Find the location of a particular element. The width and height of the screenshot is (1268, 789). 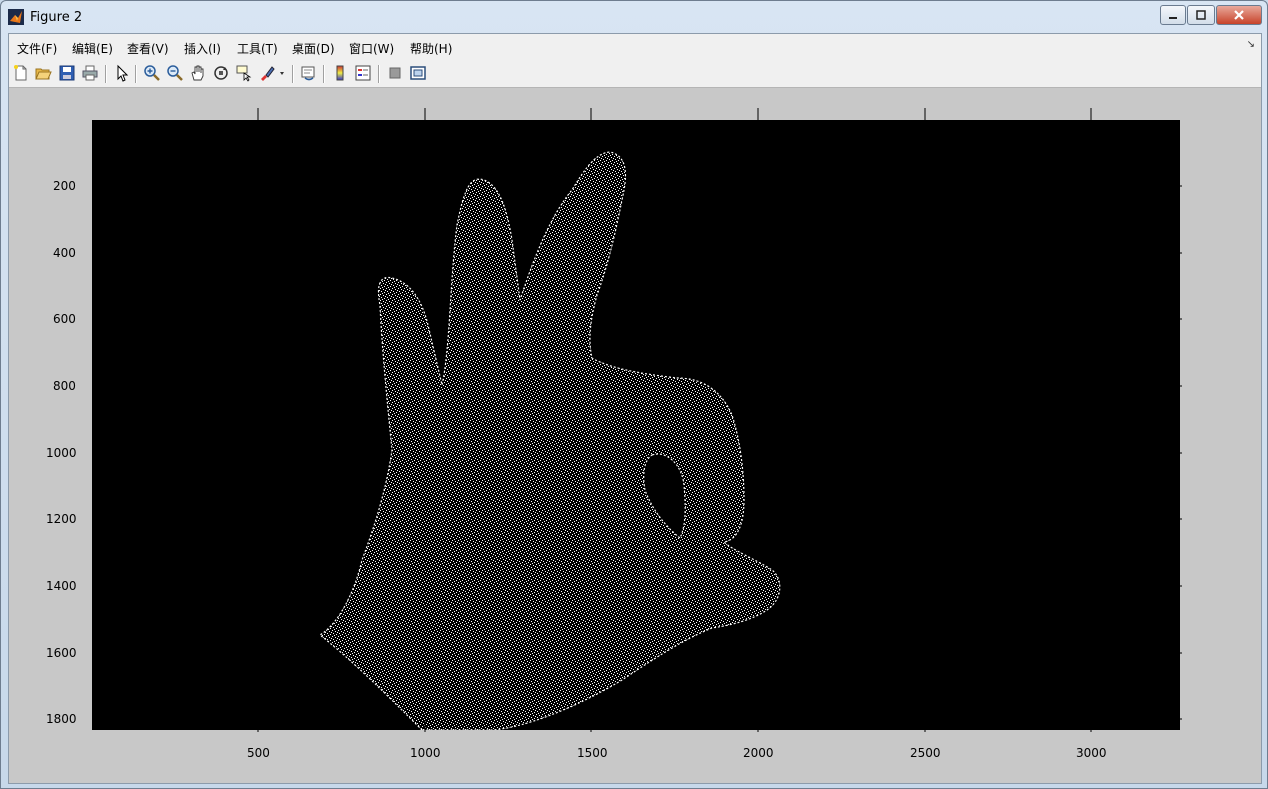

menu-window: 窗口(W) is located at coordinates (371, 48).